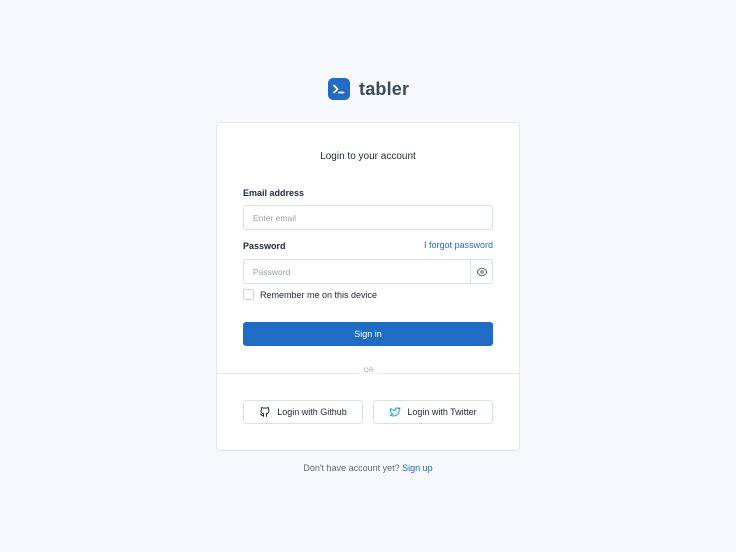 Image resolution: width=736 pixels, height=552 pixels. I want to click on twitter-icon, so click(395, 412).